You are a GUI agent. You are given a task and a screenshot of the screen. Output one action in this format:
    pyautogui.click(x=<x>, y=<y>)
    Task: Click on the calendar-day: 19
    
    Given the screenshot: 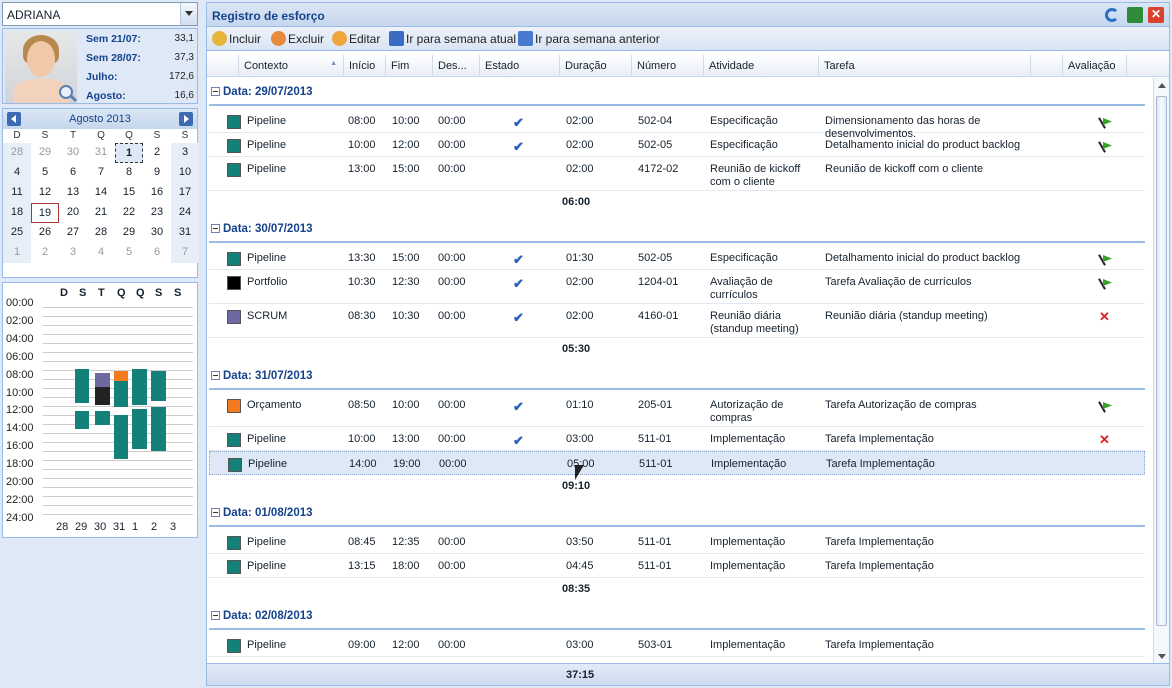 What is the action you would take?
    pyautogui.click(x=45, y=213)
    